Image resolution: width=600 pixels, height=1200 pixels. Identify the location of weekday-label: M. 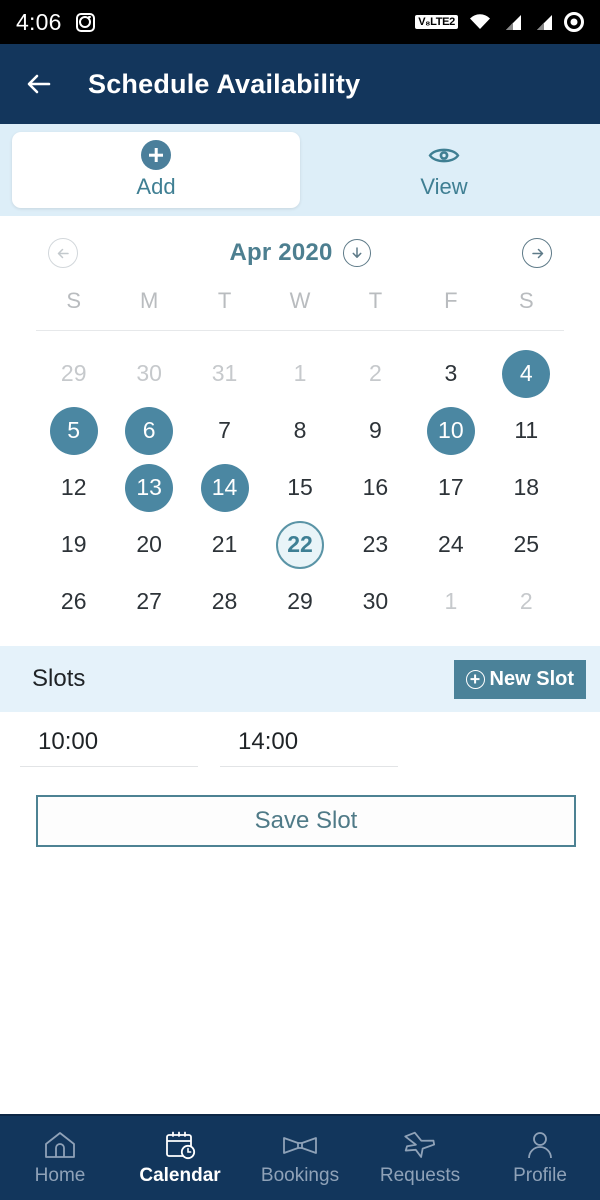
(149, 300).